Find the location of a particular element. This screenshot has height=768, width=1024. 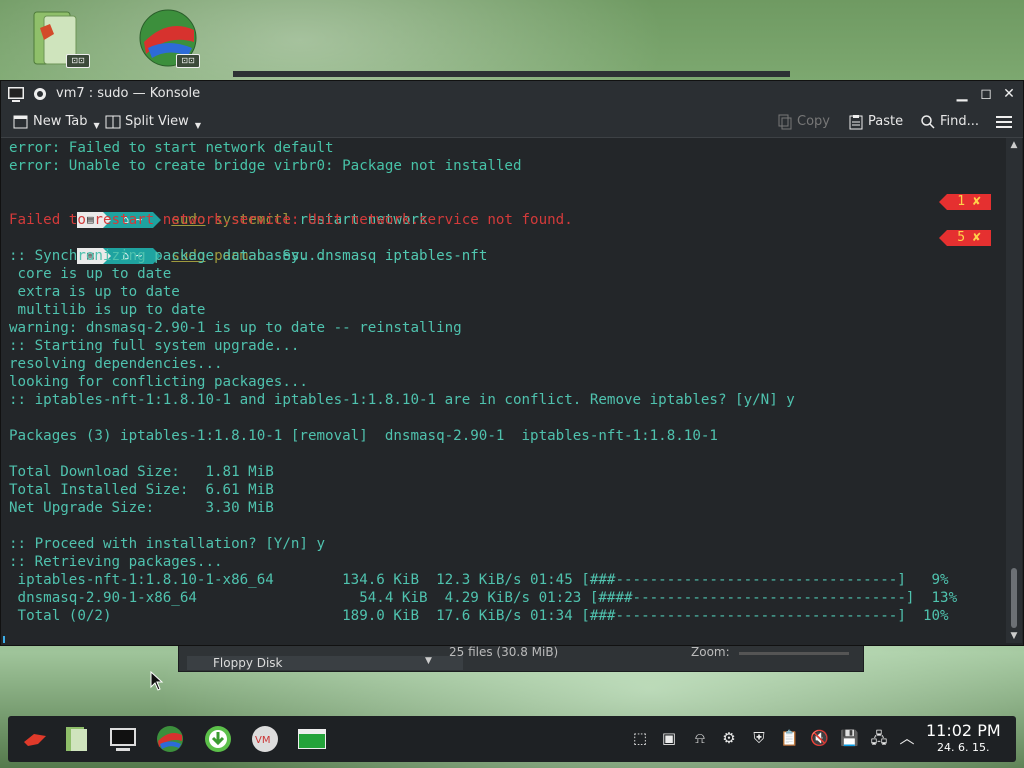

window-title: vm7 : sudo — Konsole is located at coordinates (128, 93).